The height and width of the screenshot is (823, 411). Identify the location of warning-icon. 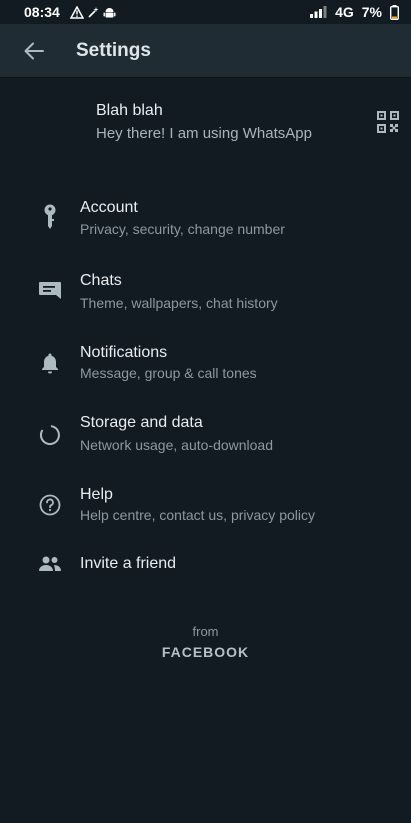
(76, 12).